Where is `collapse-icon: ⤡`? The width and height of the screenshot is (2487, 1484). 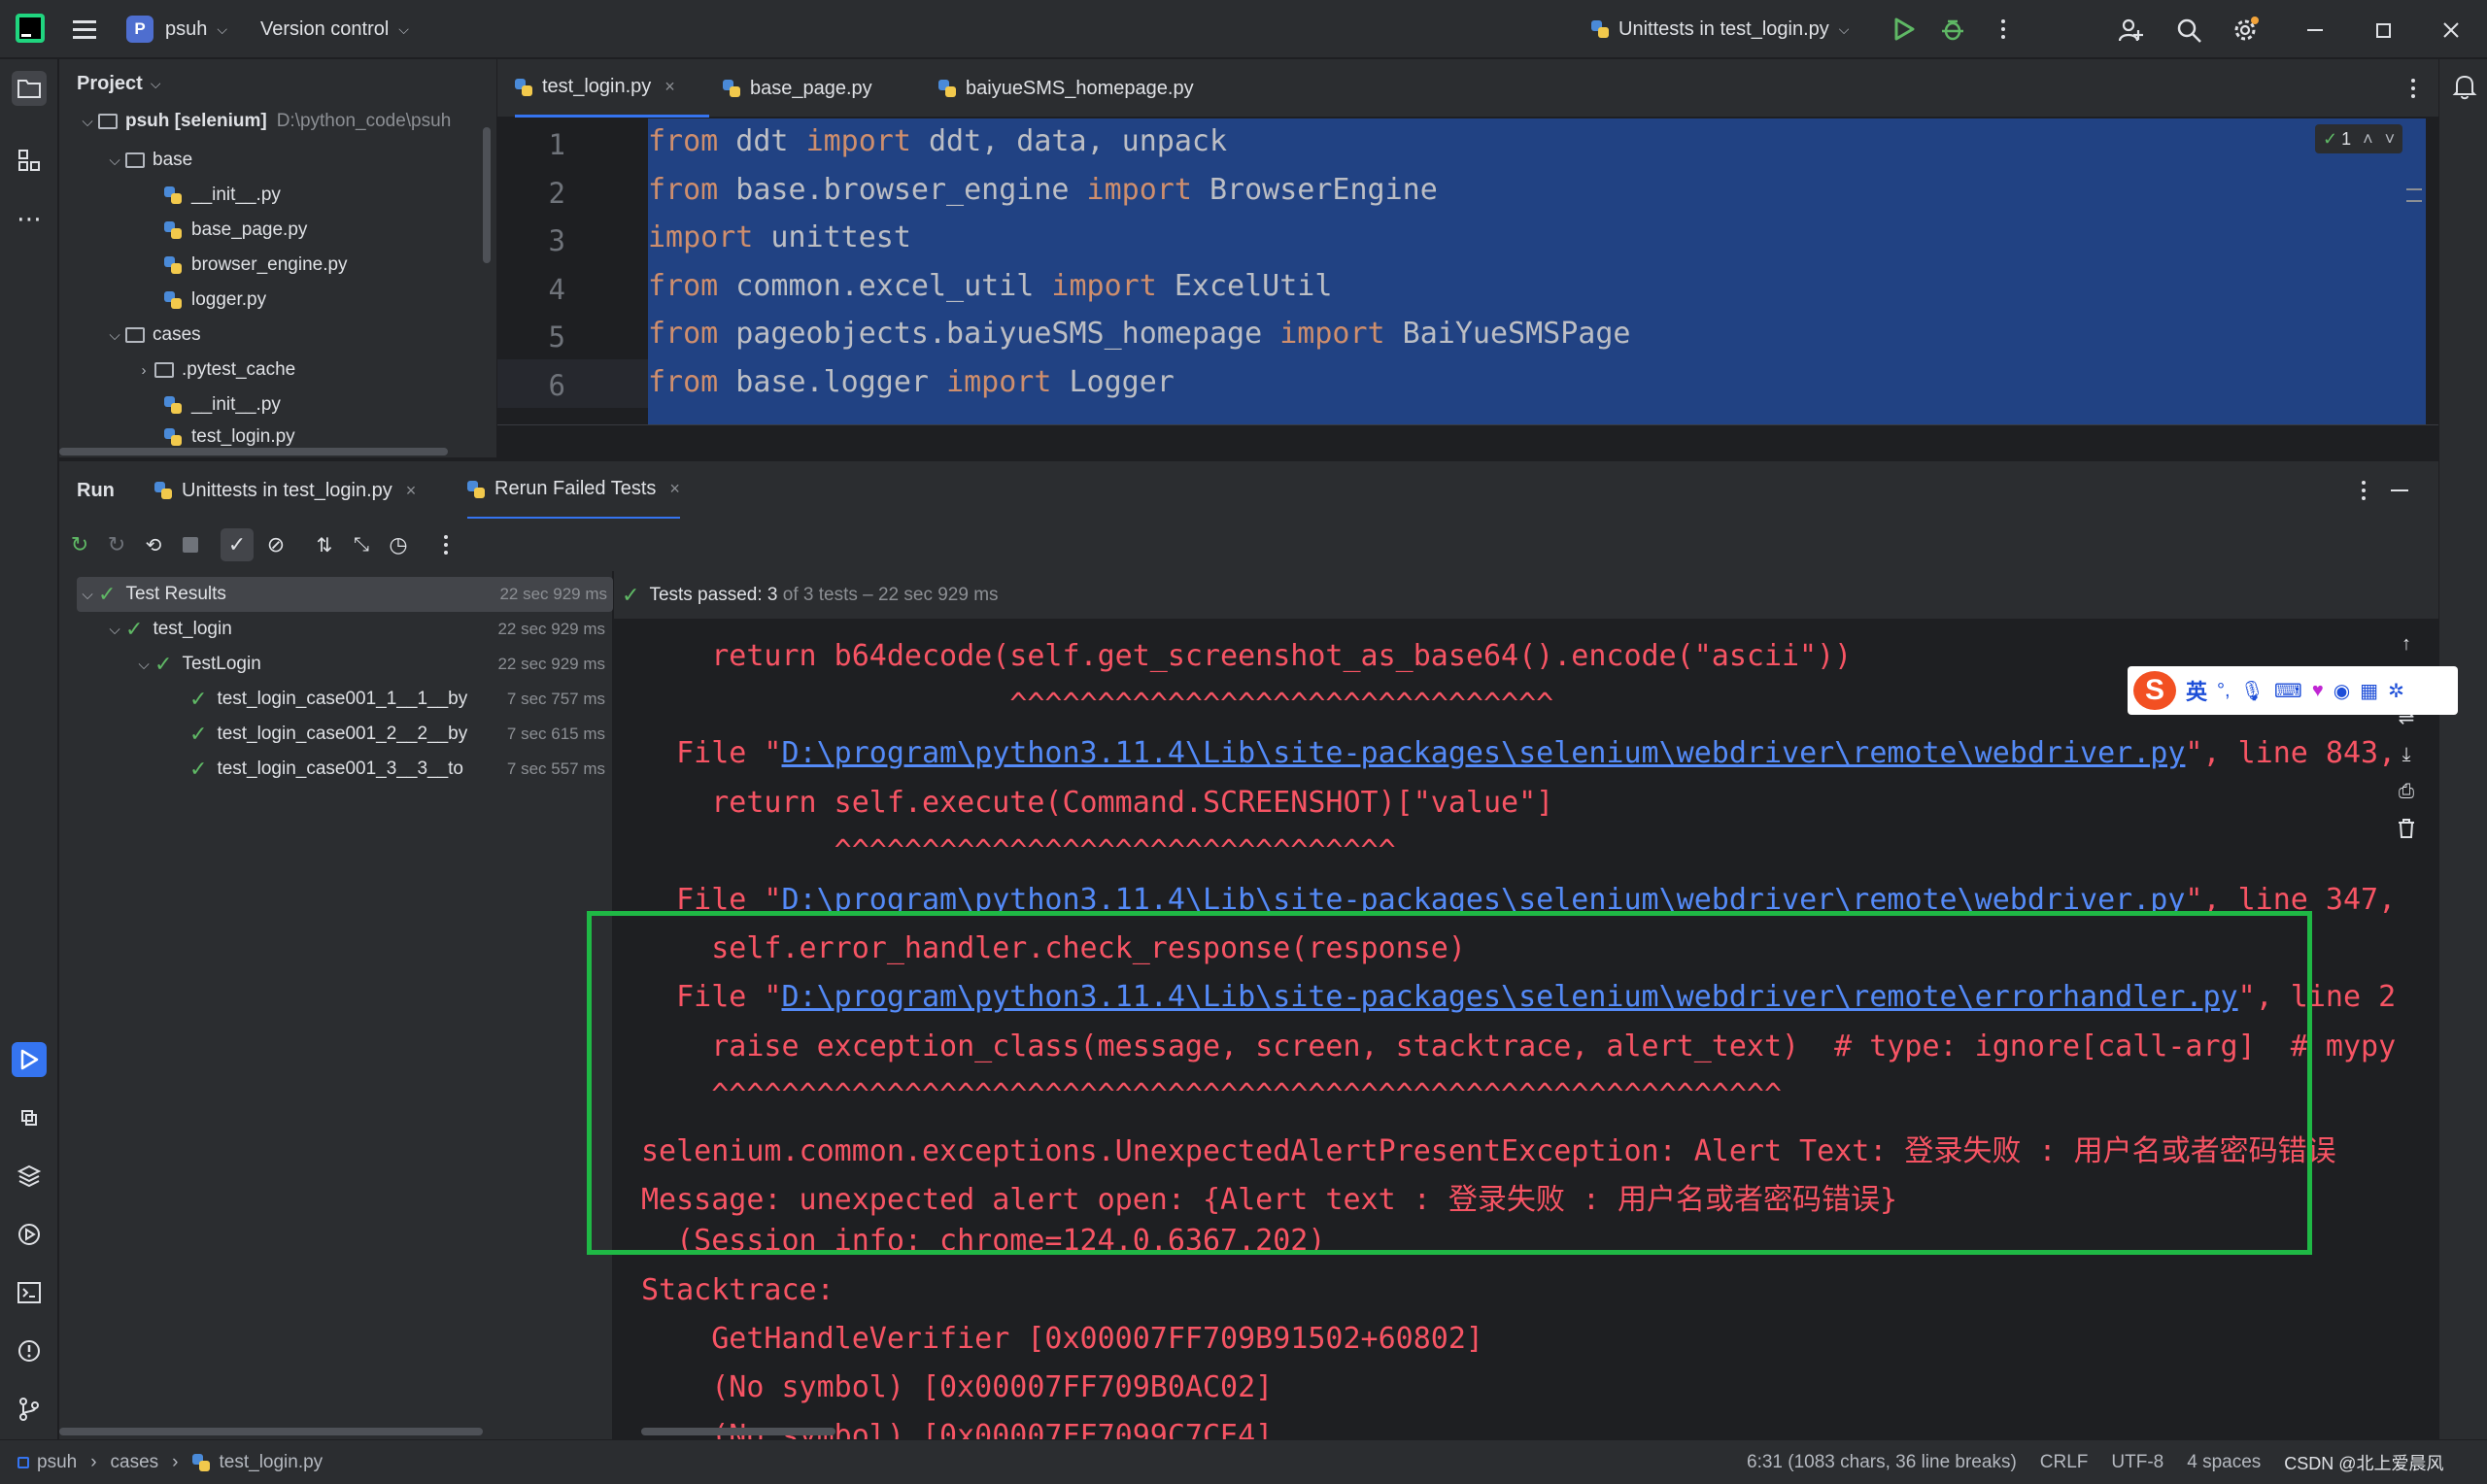
collapse-icon: ⤡ is located at coordinates (361, 544).